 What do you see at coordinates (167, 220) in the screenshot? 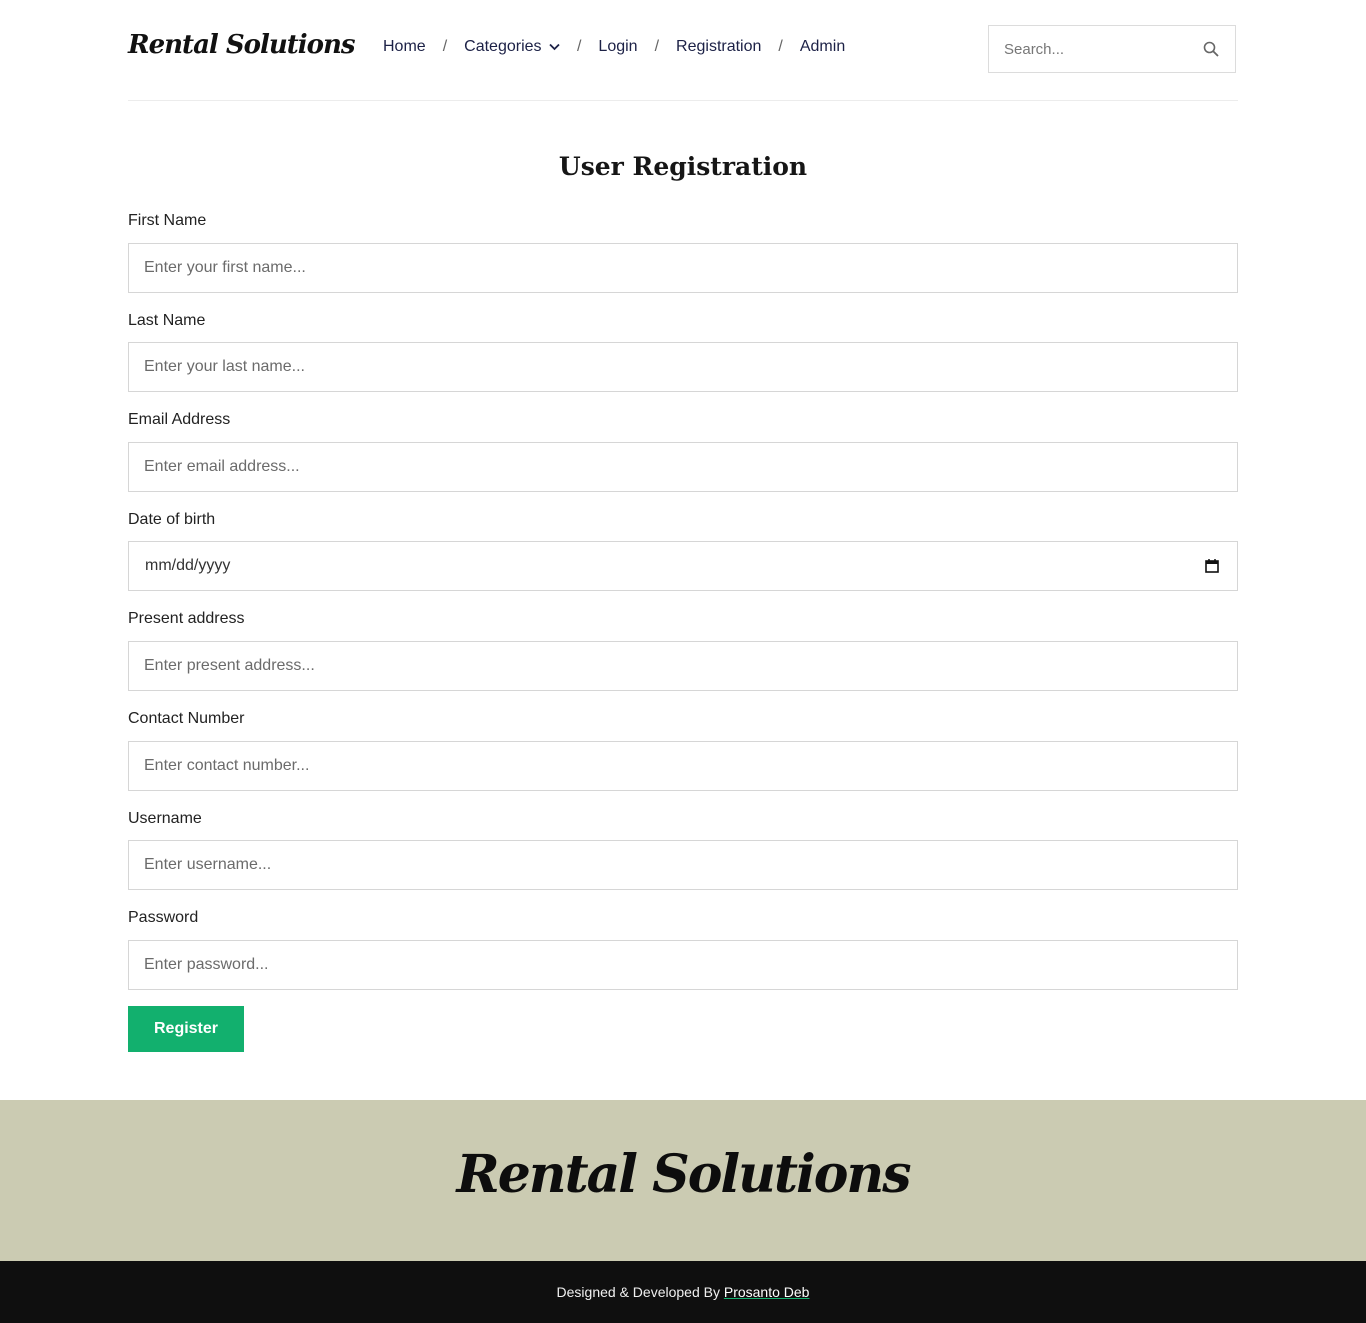
I see `first-name-label: First Name` at bounding box center [167, 220].